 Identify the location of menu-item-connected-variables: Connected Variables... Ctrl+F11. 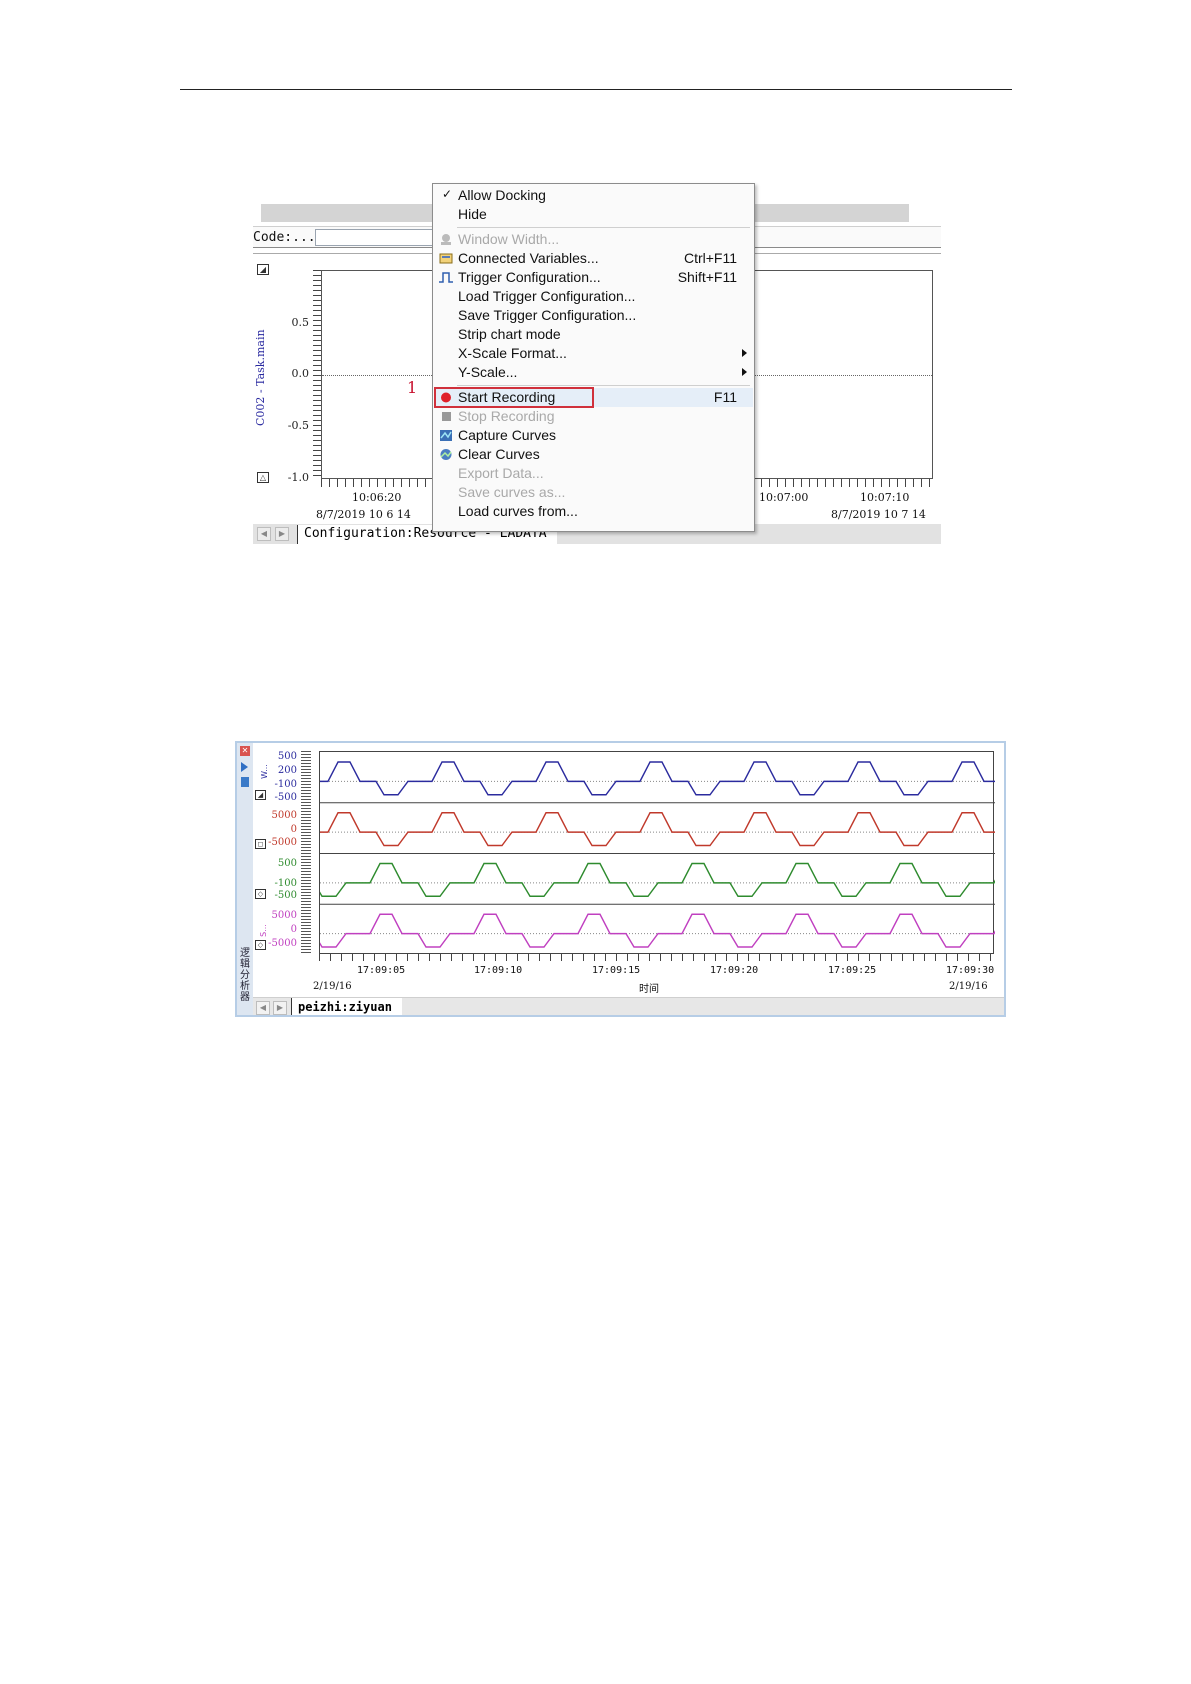
(593, 258).